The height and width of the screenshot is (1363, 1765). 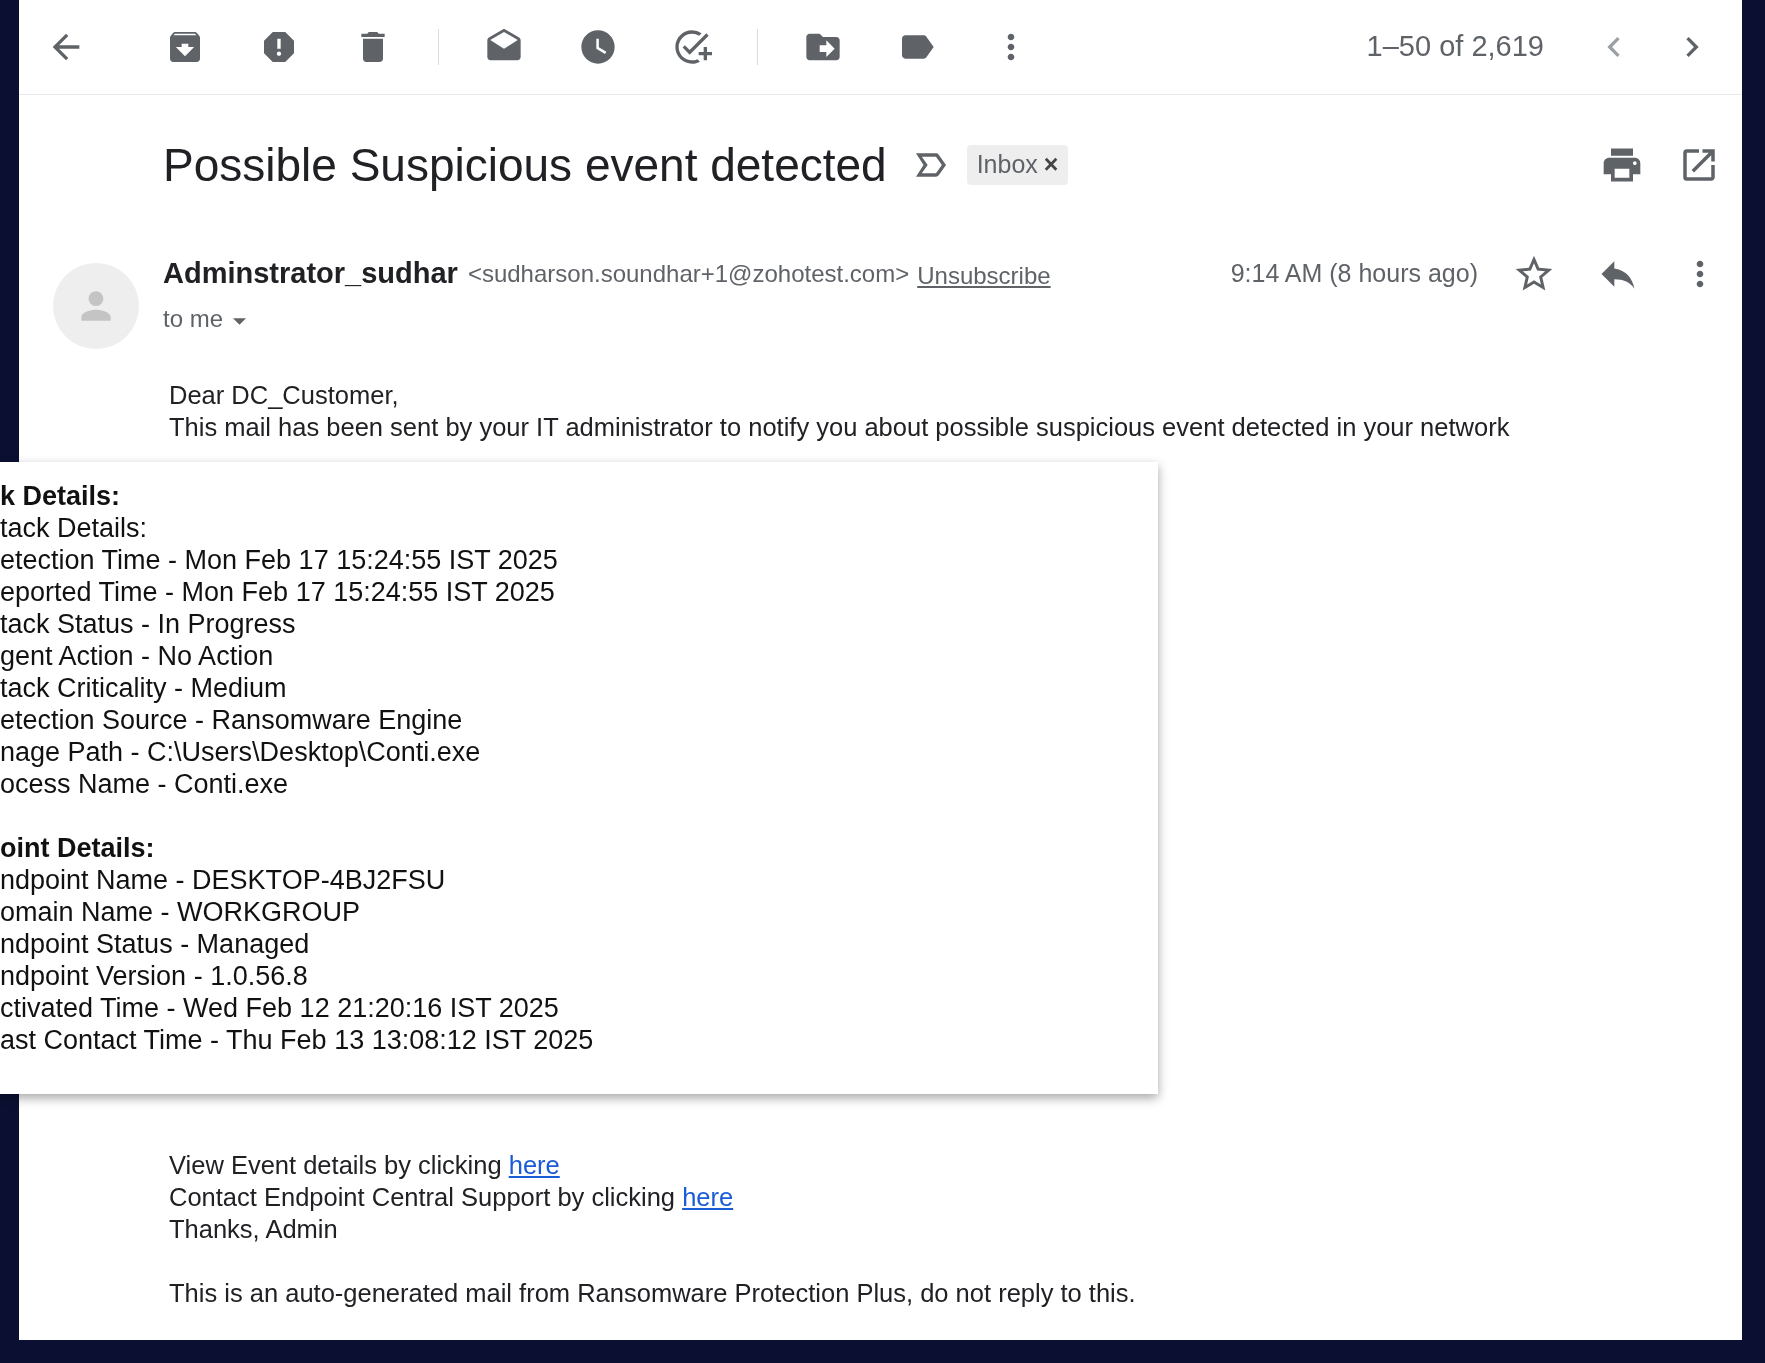 I want to click on sender-name: Adminstrator_sudhar, so click(x=310, y=274).